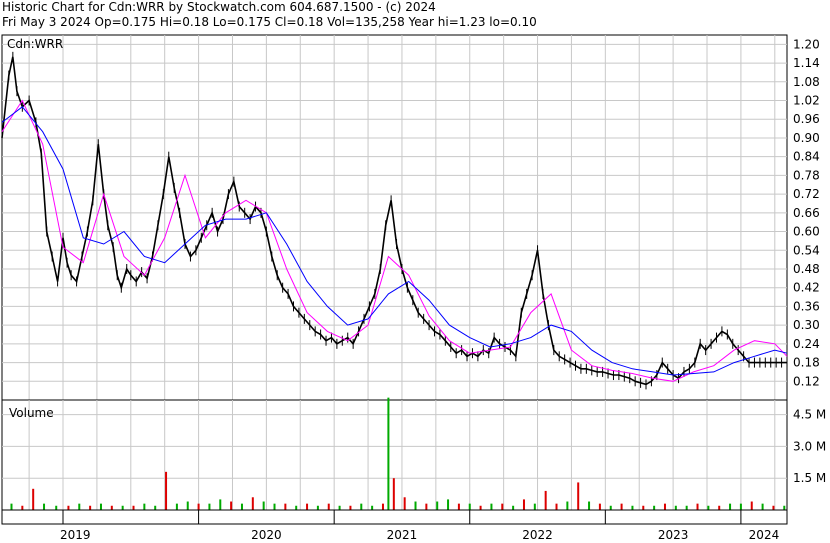 This screenshot has width=830, height=543. What do you see at coordinates (806, 250) in the screenshot?
I see `price-y-tick-label: 0.54` at bounding box center [806, 250].